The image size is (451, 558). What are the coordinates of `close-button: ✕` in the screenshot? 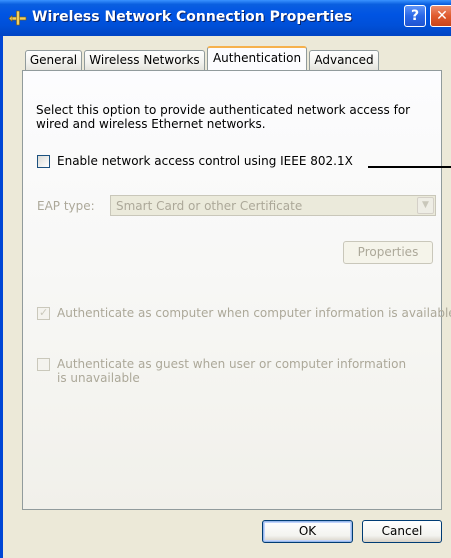 It's located at (440, 16).